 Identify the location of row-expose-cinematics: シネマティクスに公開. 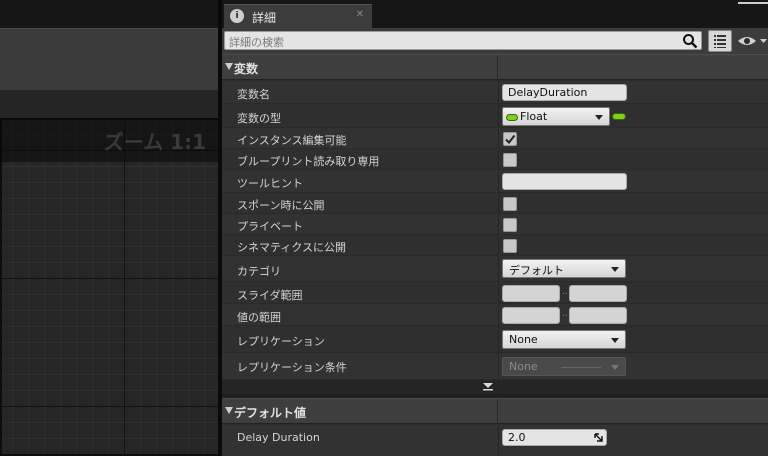
(495, 245).